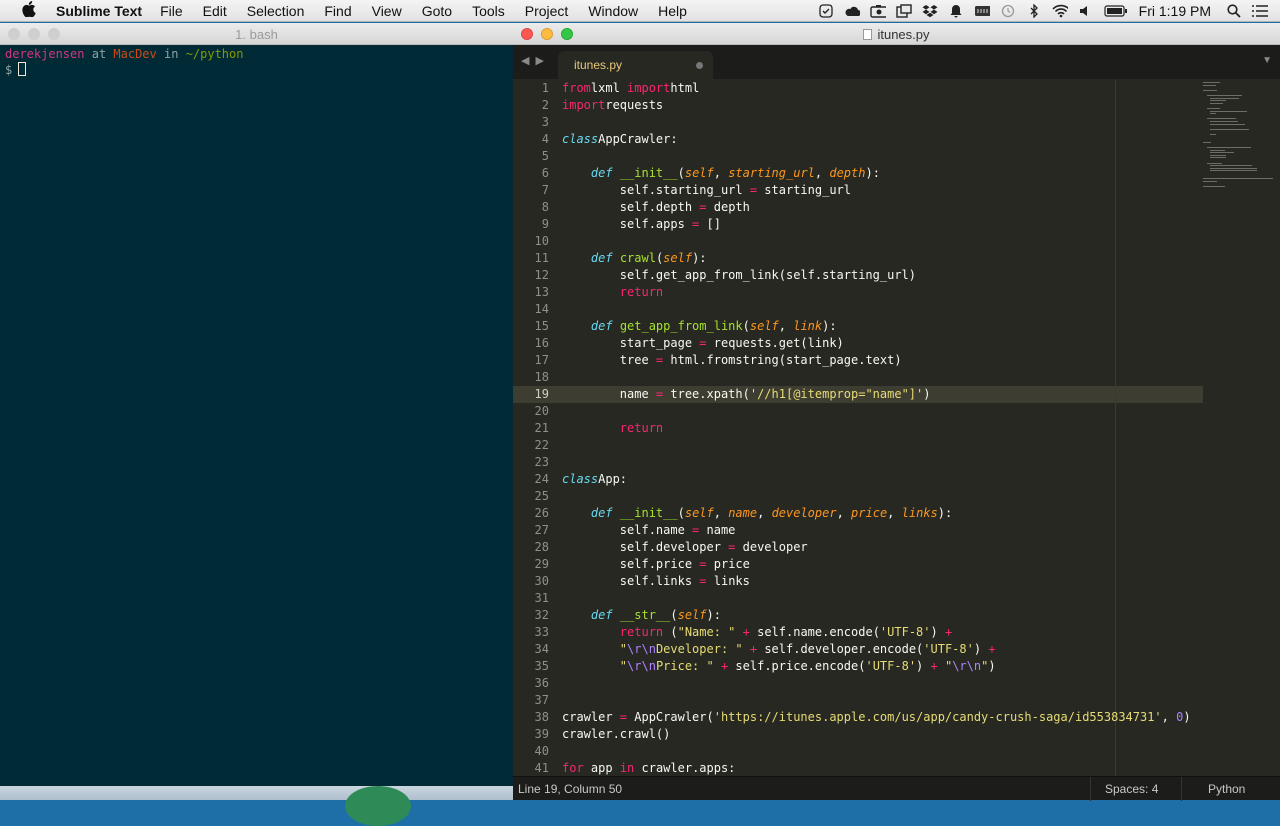 The height and width of the screenshot is (826, 1280). Describe the element at coordinates (101, 11) in the screenshot. I see `menu-app-name: Sublime Text` at that location.